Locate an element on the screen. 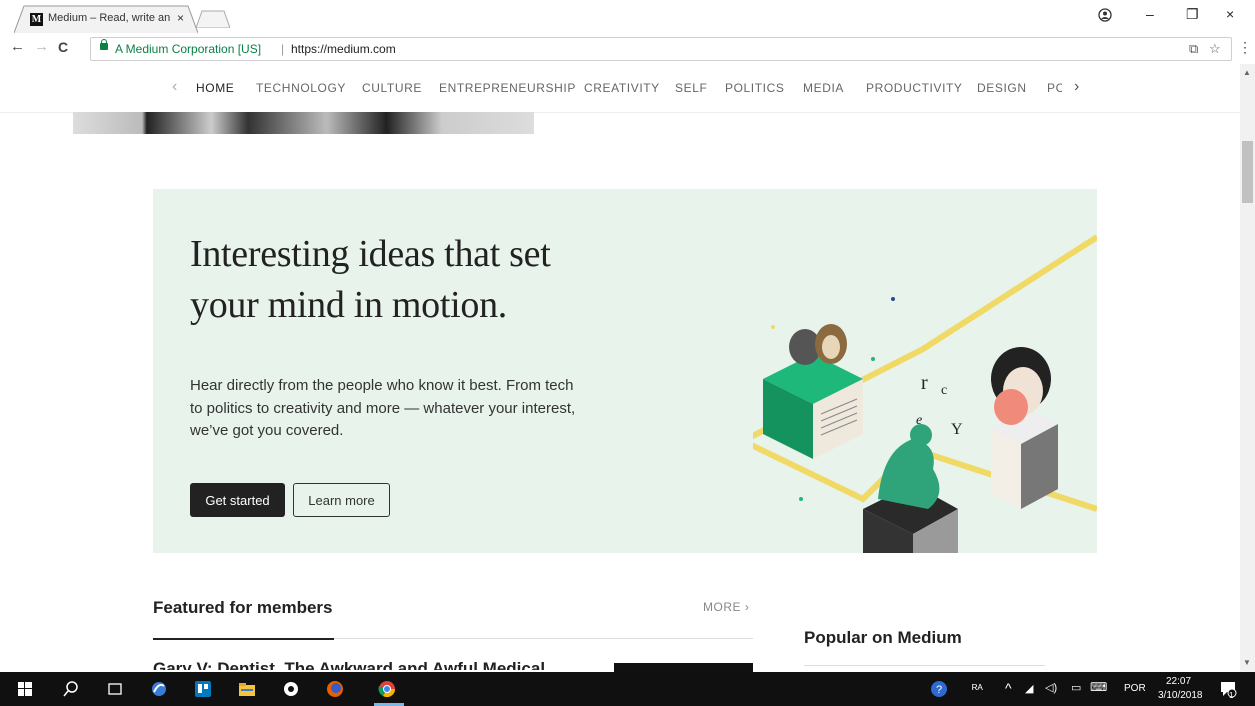  help-tray-icon: ? is located at coordinates (939, 689).